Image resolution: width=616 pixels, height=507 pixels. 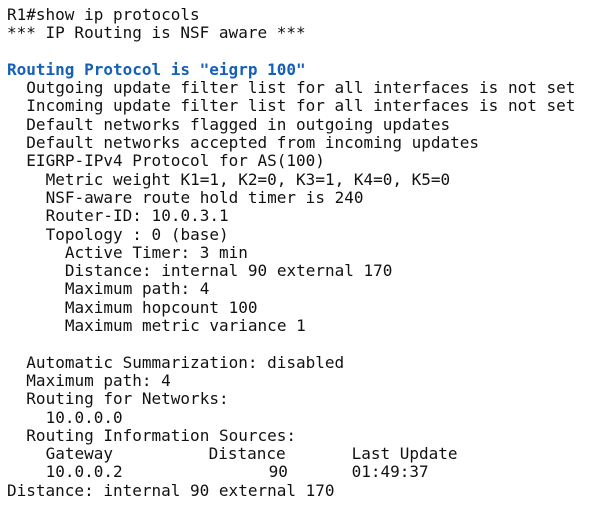 I want to click on topology-line: Topology : 0 (base), so click(x=137, y=234).